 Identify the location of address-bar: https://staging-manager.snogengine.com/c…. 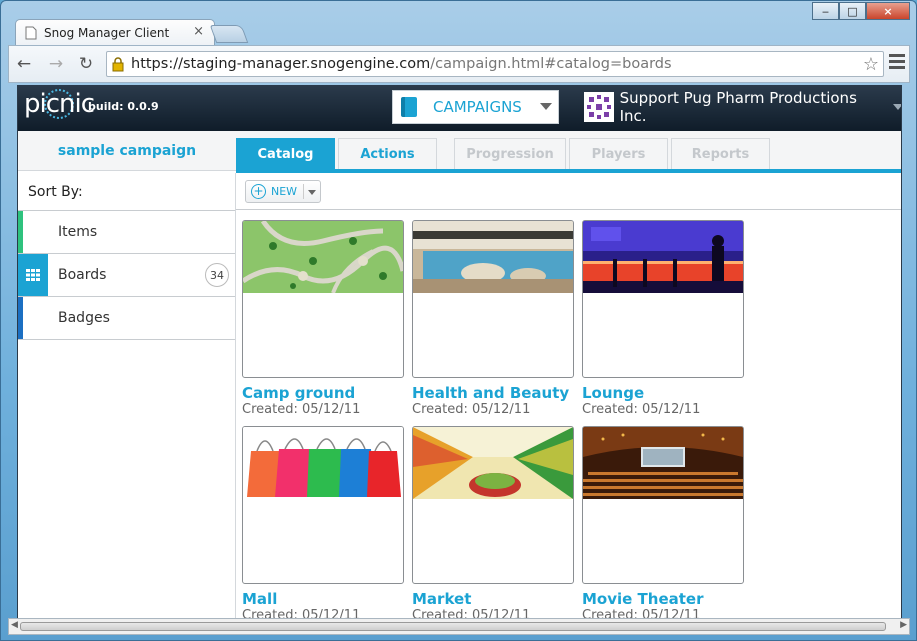
(495, 64).